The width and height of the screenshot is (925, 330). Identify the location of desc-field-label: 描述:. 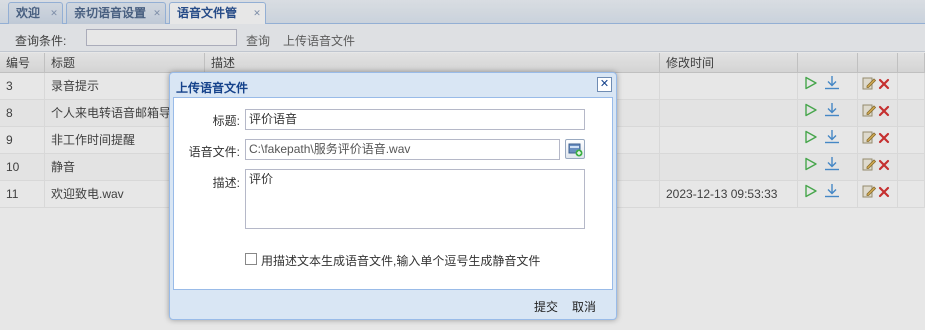
(226, 183).